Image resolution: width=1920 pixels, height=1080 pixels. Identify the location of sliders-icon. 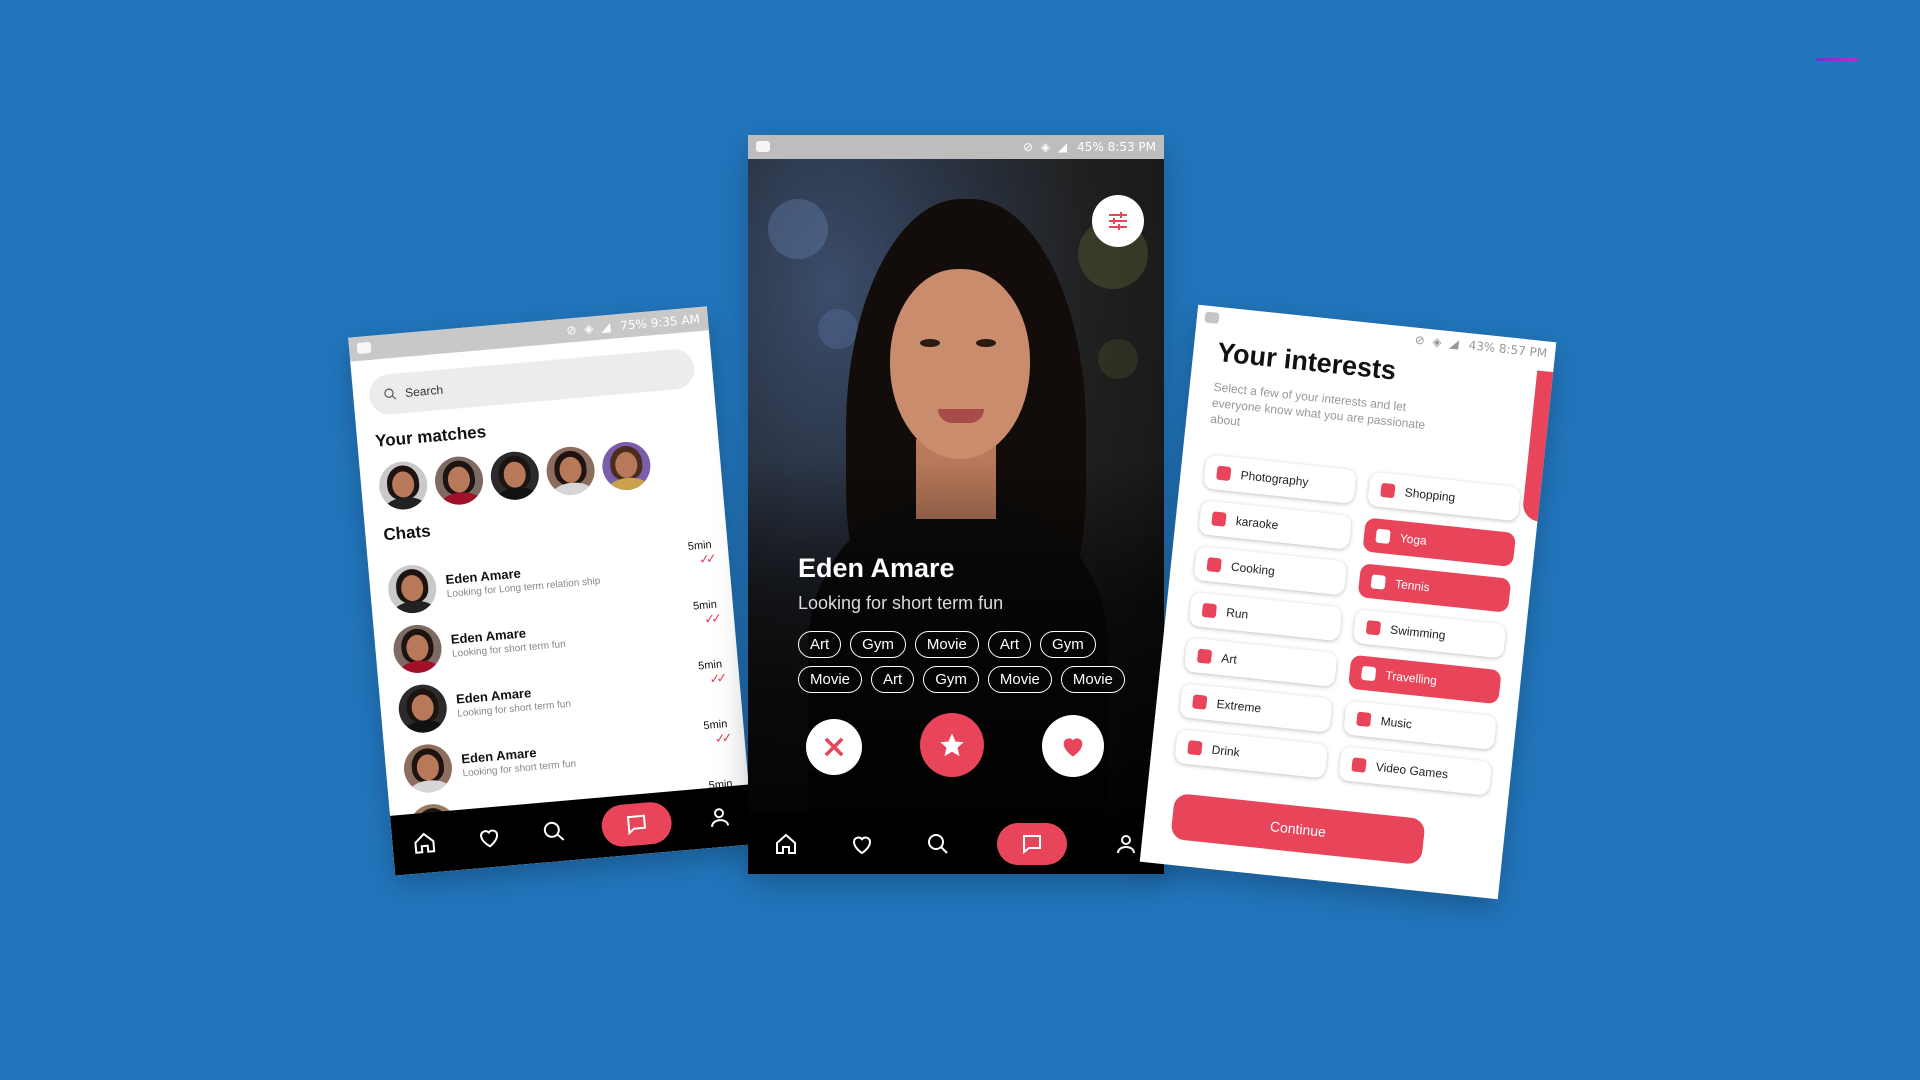
(1118, 221).